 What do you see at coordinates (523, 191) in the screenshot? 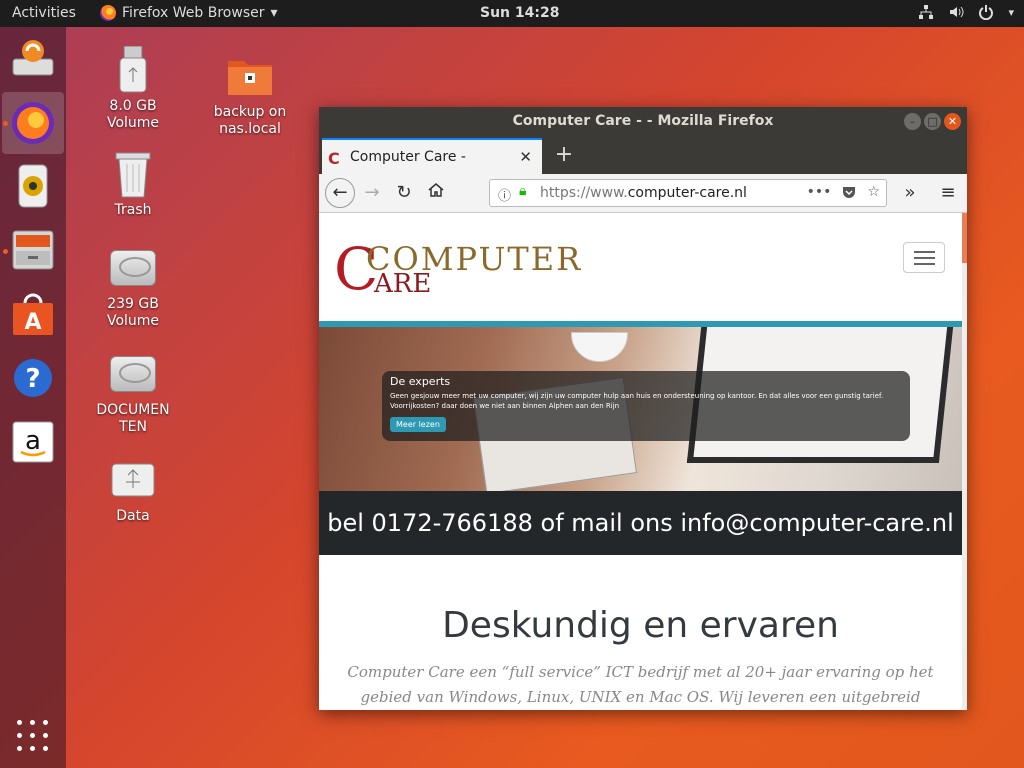
I see `lock-icon: 🔒︎` at bounding box center [523, 191].